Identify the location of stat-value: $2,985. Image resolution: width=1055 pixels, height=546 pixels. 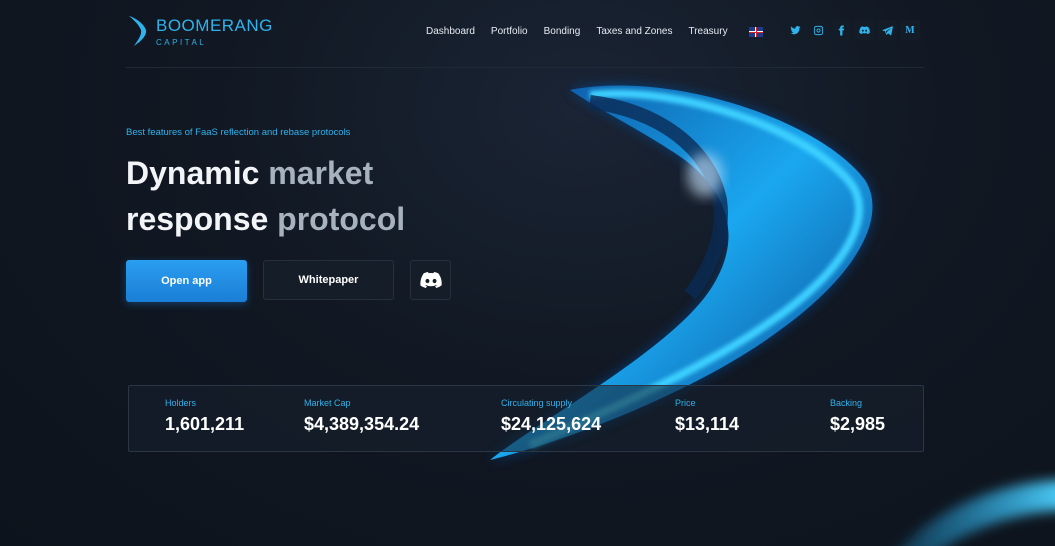
(858, 424).